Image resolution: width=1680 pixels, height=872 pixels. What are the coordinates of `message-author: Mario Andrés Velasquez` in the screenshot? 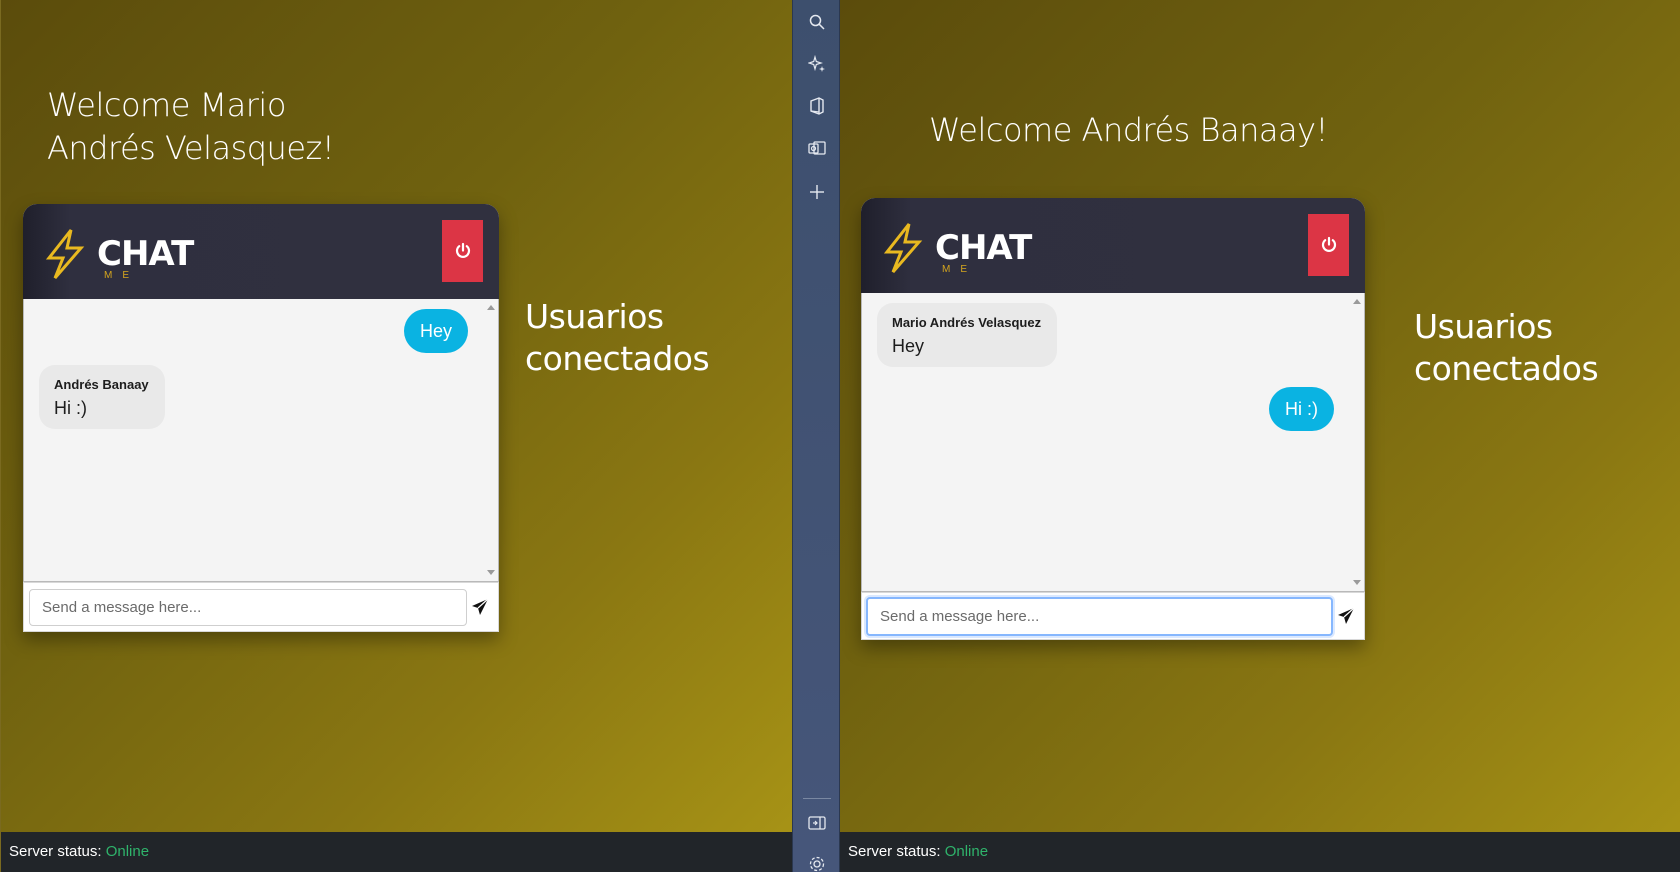 It's located at (967, 322).